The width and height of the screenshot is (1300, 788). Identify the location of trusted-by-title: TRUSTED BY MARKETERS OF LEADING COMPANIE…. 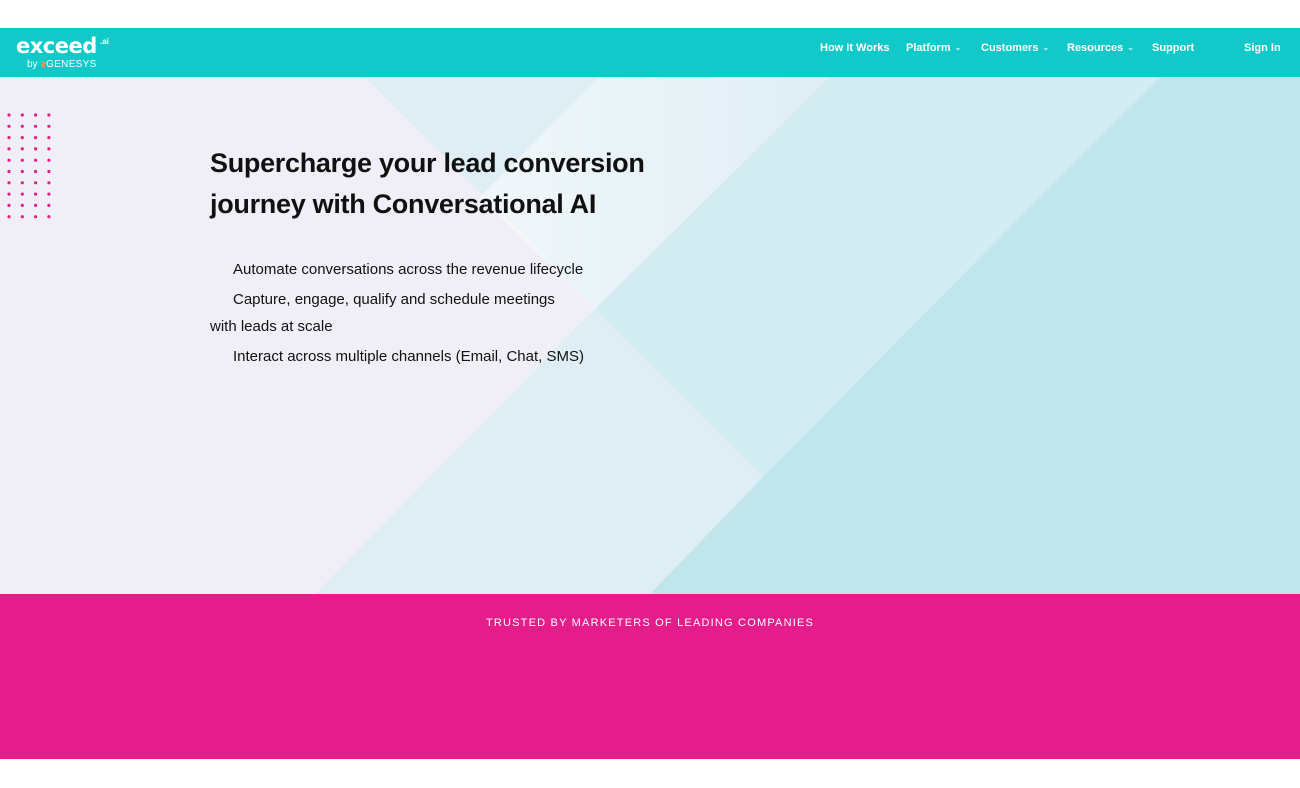
(650, 623).